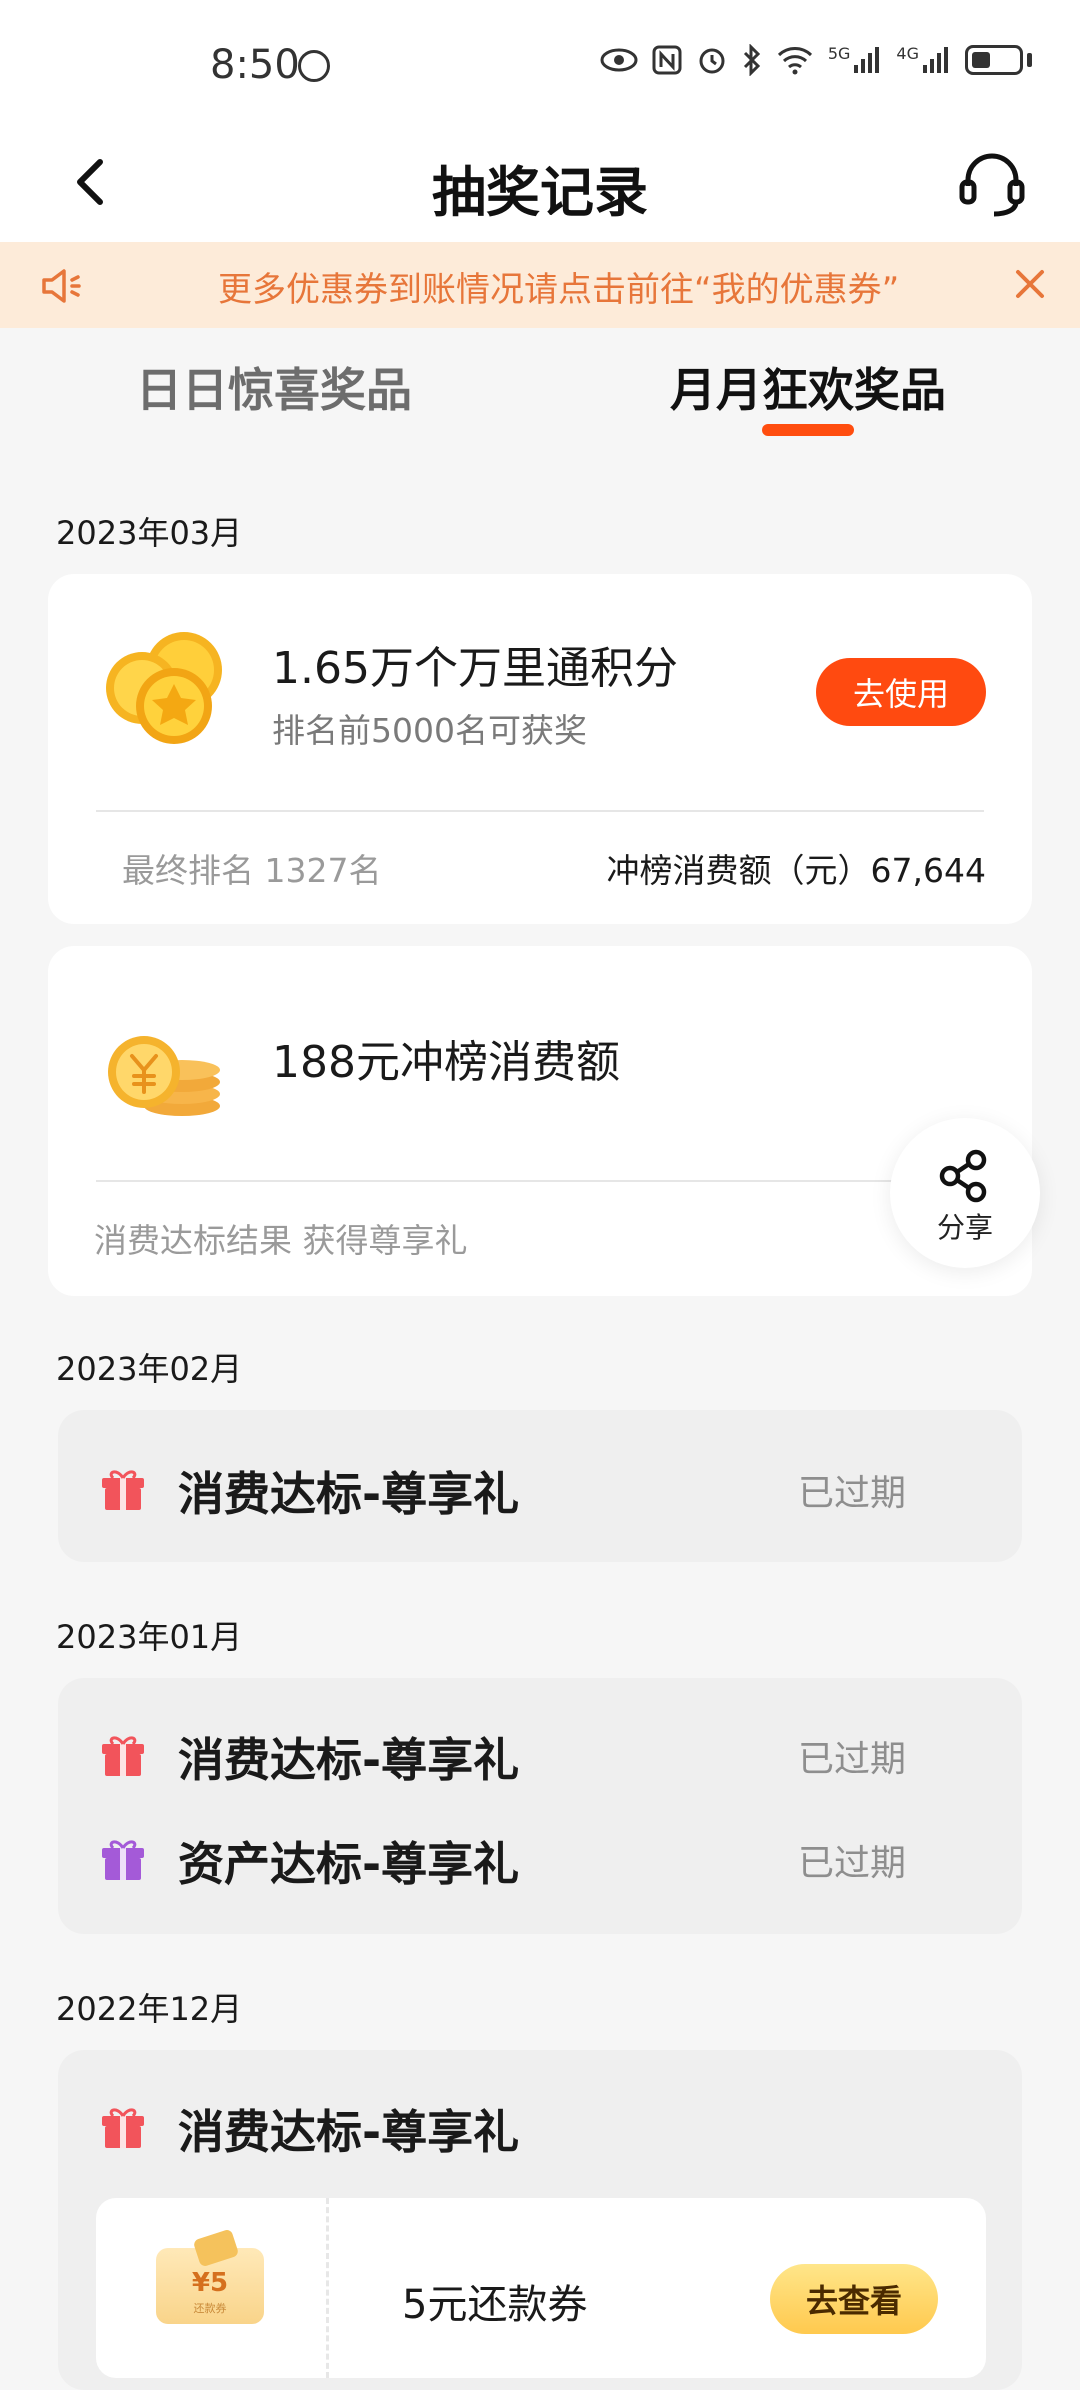  What do you see at coordinates (1029, 60) in the screenshot?
I see `battery-cap` at bounding box center [1029, 60].